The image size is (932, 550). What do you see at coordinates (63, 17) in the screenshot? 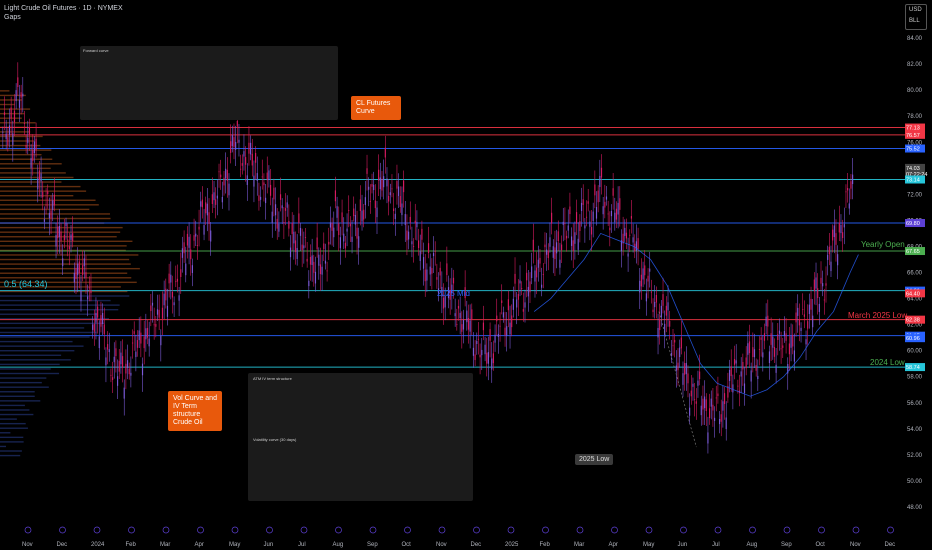
I see `indicator-label: Gaps` at bounding box center [63, 17].